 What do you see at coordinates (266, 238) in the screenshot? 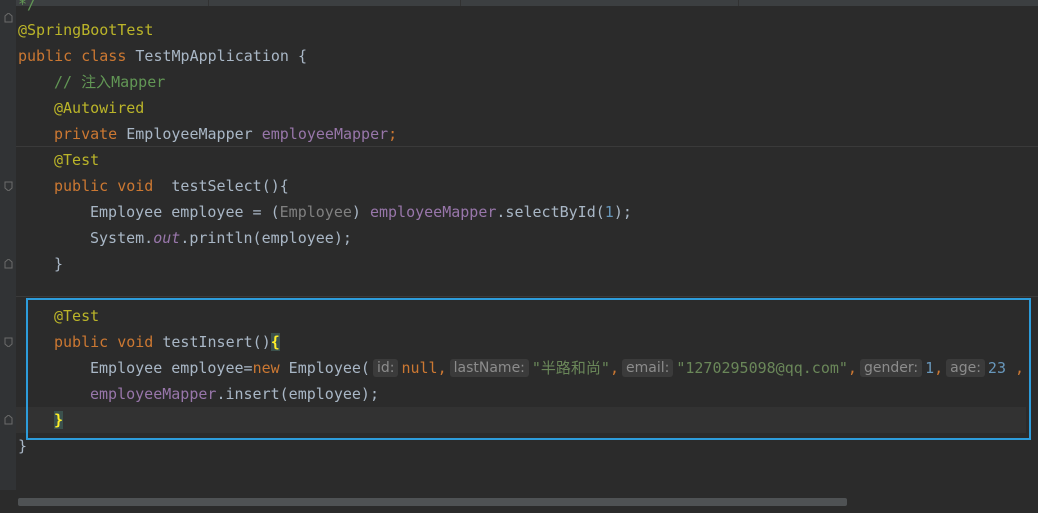
I see `code-text: .println(employee);` at bounding box center [266, 238].